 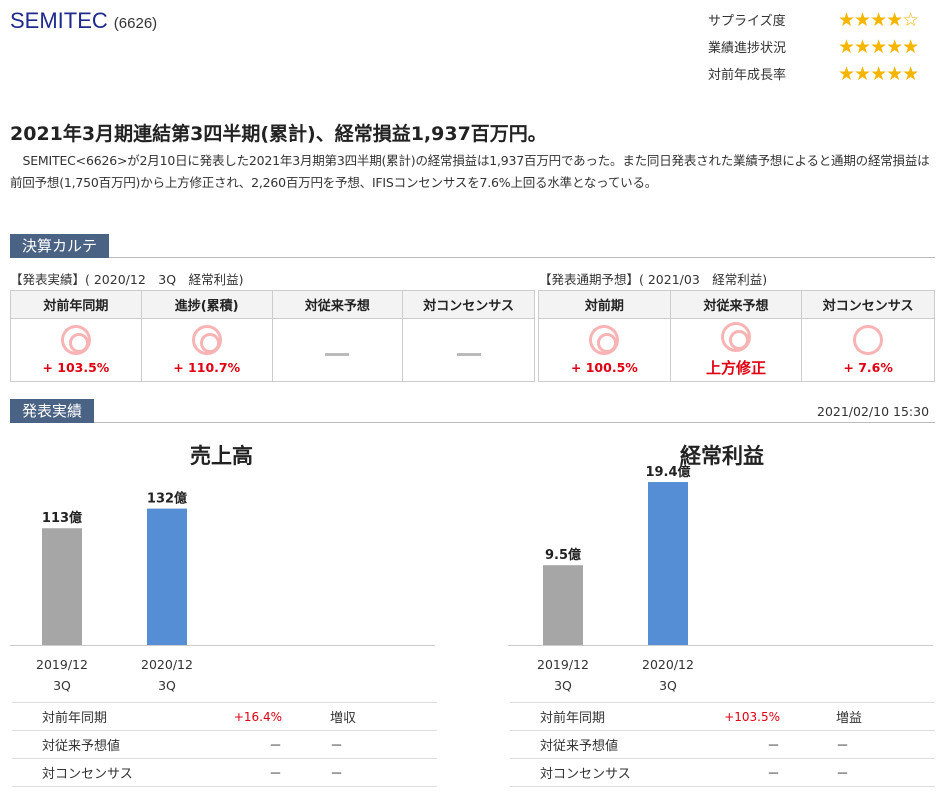 I want to click on karte-header: 対前期, so click(x=604, y=304).